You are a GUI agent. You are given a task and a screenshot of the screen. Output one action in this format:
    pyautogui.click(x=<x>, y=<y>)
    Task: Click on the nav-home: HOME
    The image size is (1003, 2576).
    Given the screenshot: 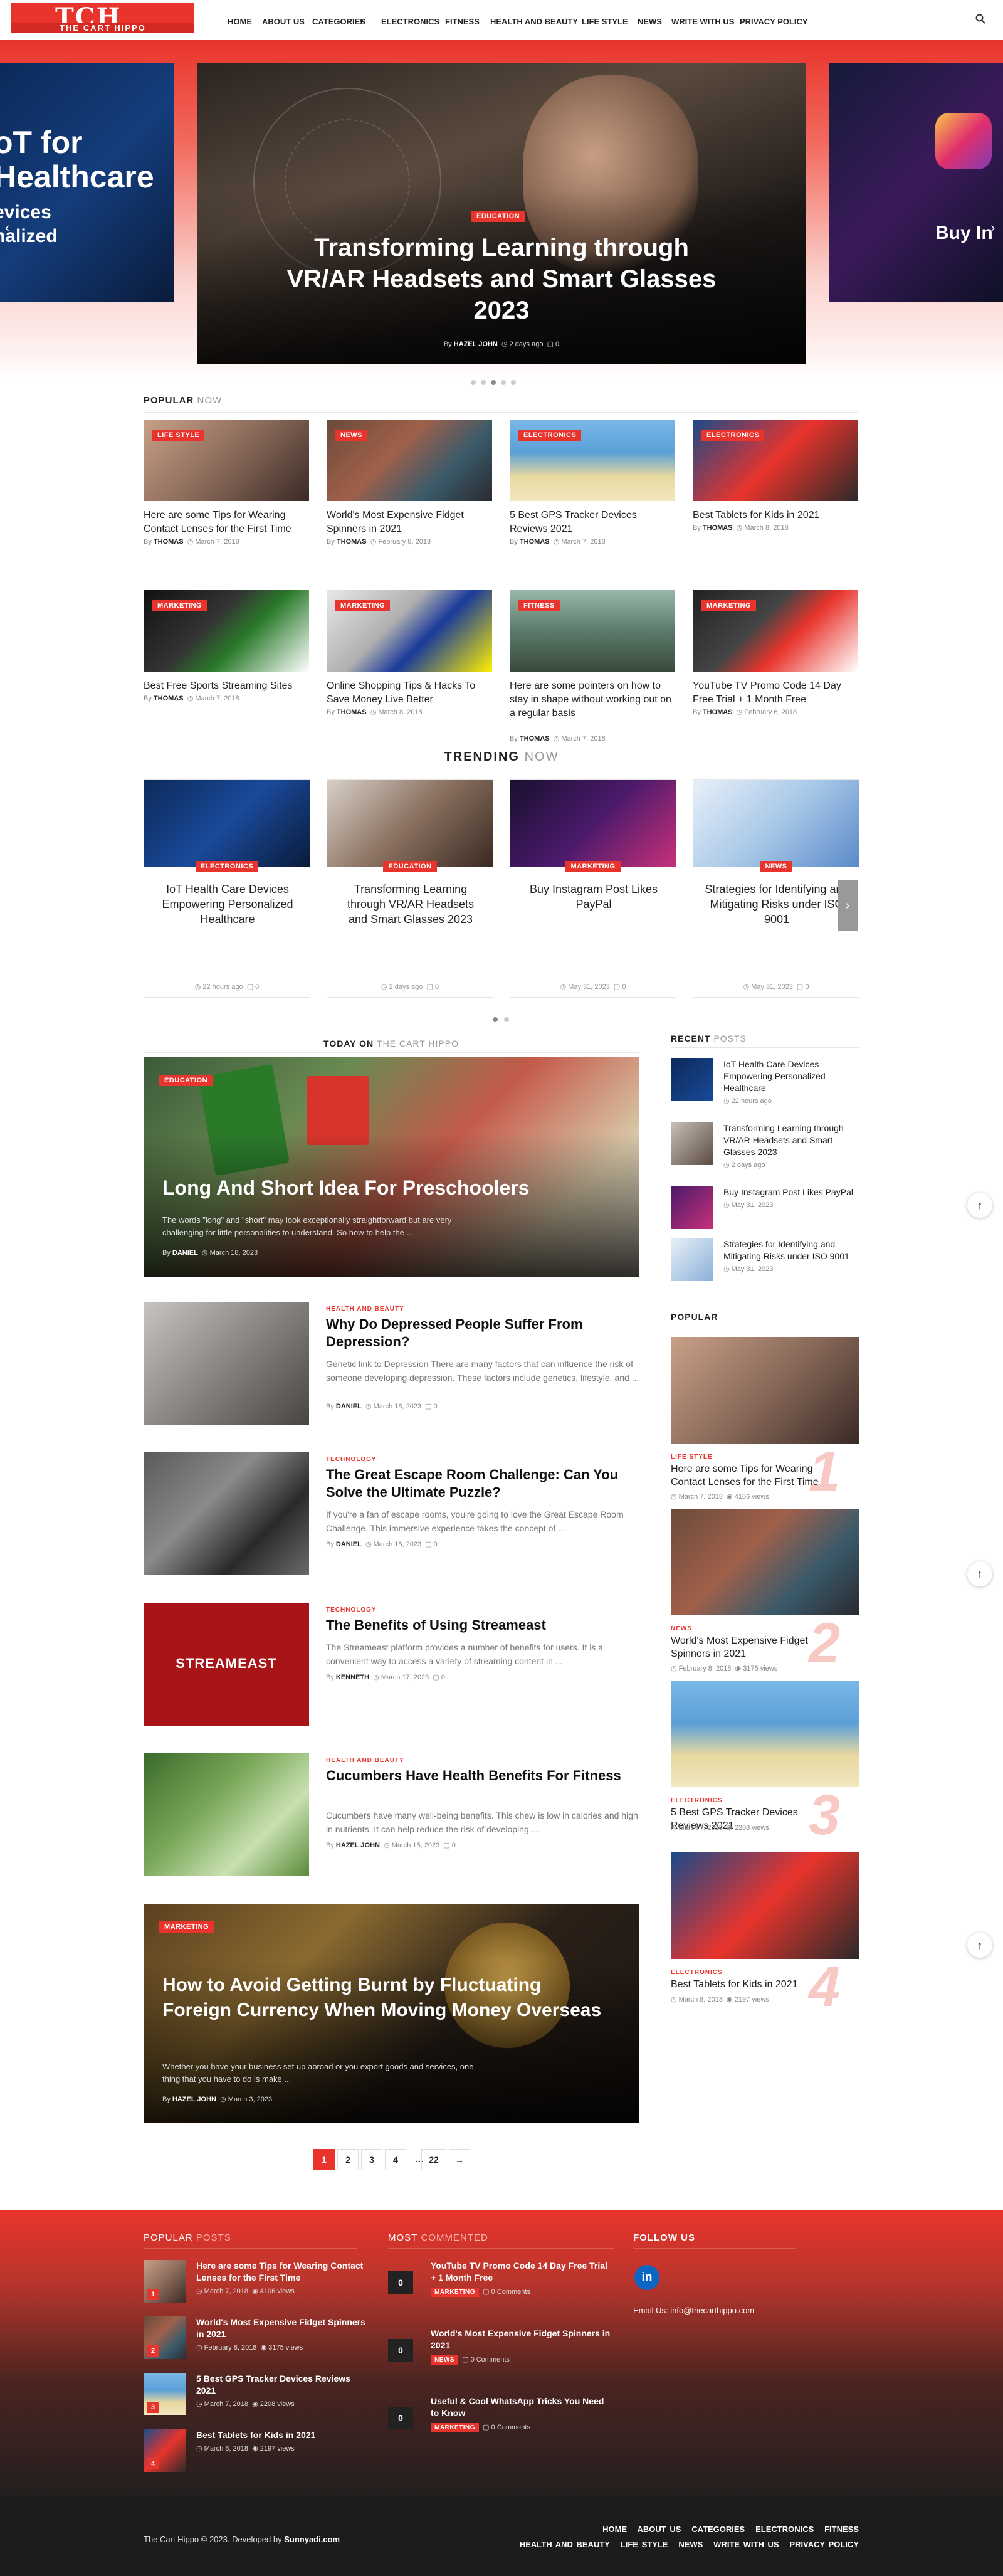 What is the action you would take?
    pyautogui.click(x=240, y=21)
    